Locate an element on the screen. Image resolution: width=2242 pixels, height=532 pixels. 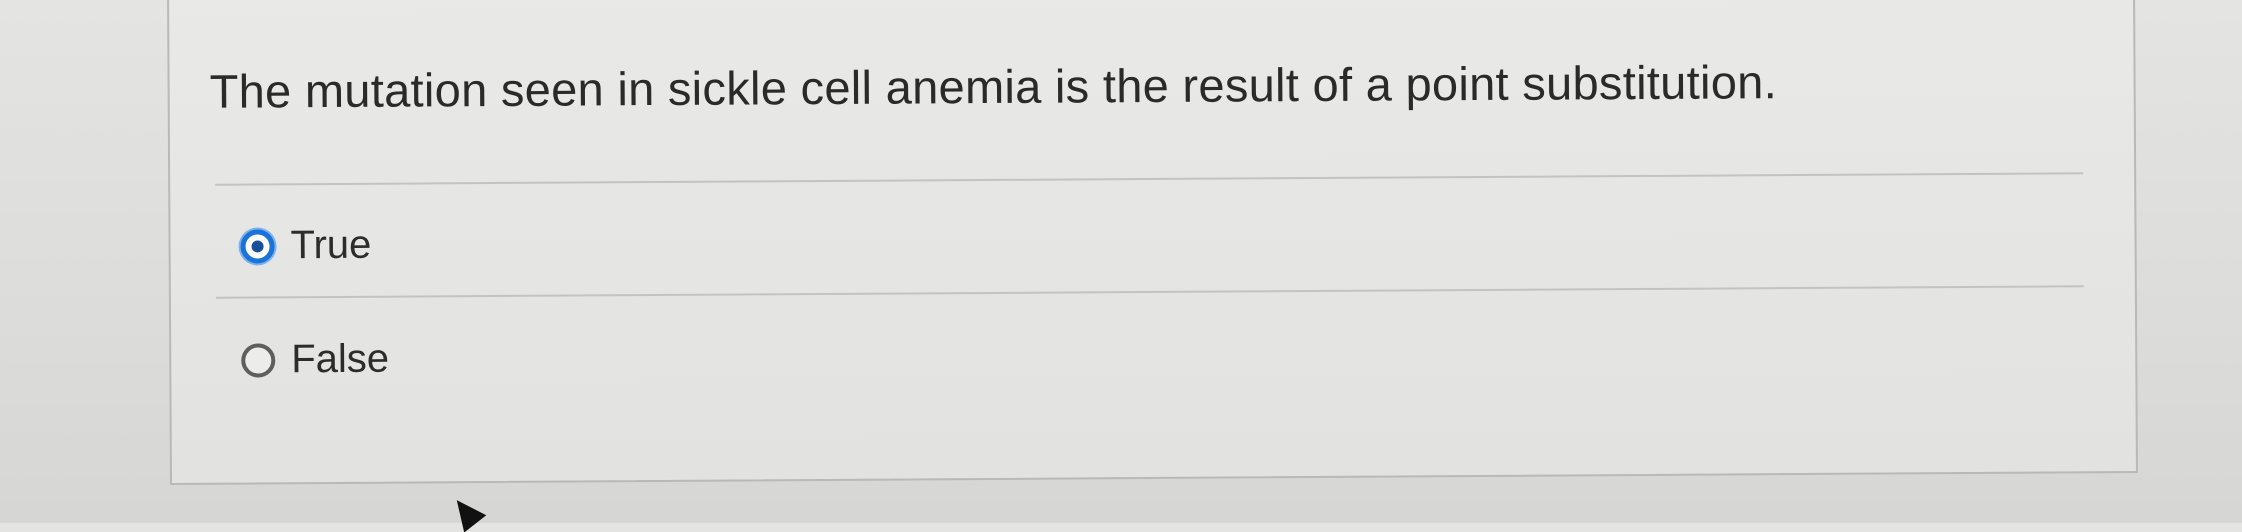
option-false: False is located at coordinates (315, 360).